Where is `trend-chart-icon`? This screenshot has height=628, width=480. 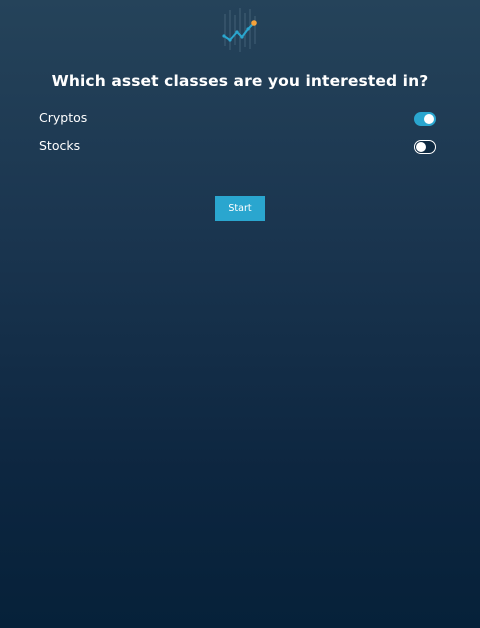
trend-chart-icon is located at coordinates (239, 30).